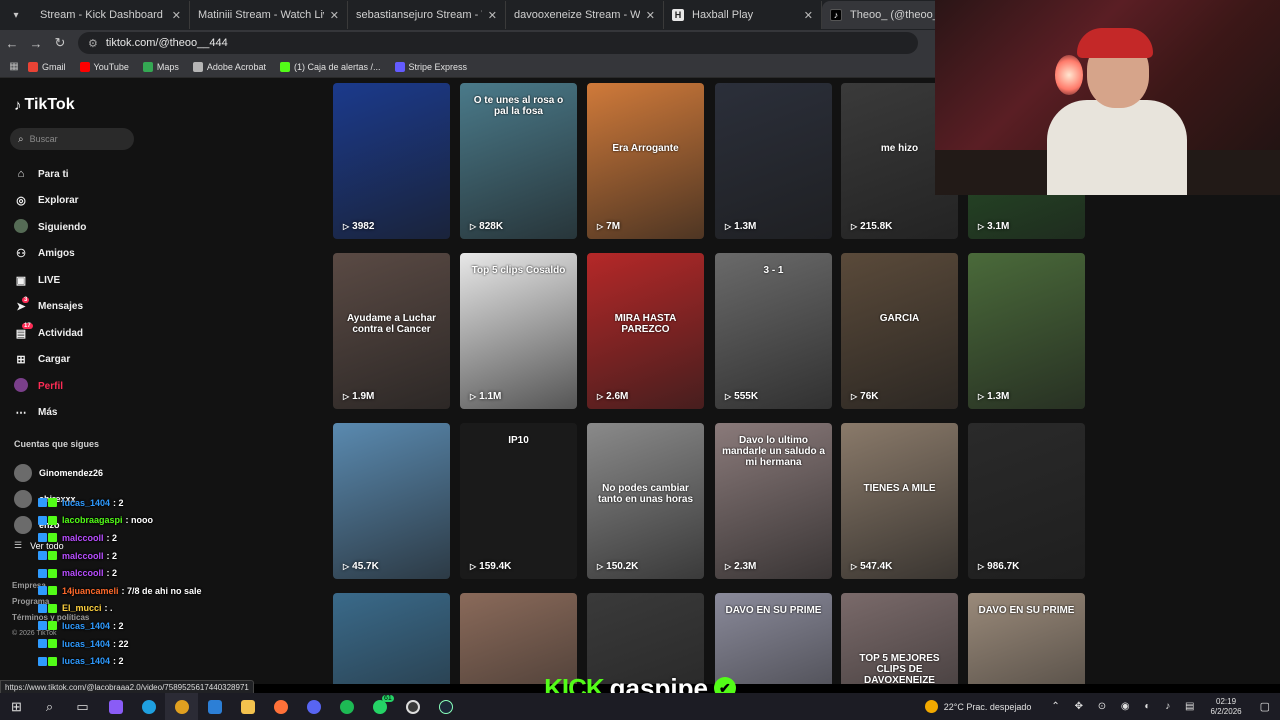 The image size is (1280, 720). Describe the element at coordinates (92, 520) in the screenshot. I see `chat-username: lacobraagaspi` at that location.